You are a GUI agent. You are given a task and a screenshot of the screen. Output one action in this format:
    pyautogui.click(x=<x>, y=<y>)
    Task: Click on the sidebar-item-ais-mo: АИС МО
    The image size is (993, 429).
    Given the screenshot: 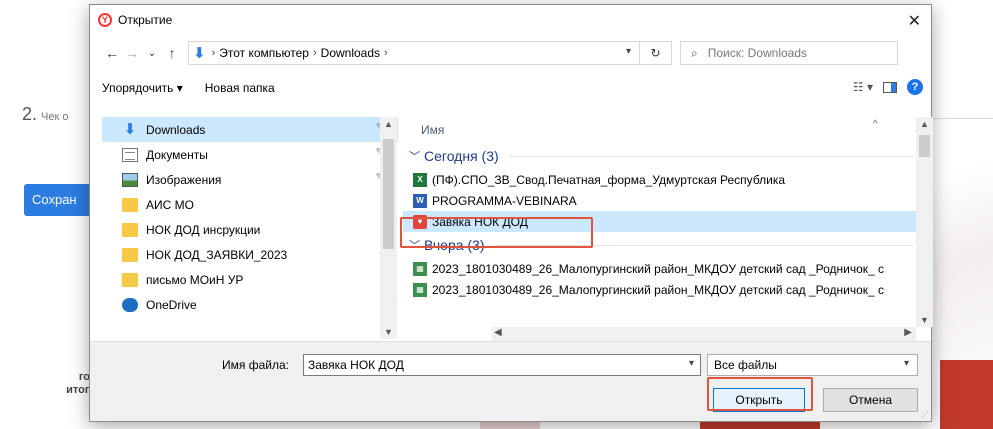 What is the action you would take?
    pyautogui.click(x=250, y=204)
    